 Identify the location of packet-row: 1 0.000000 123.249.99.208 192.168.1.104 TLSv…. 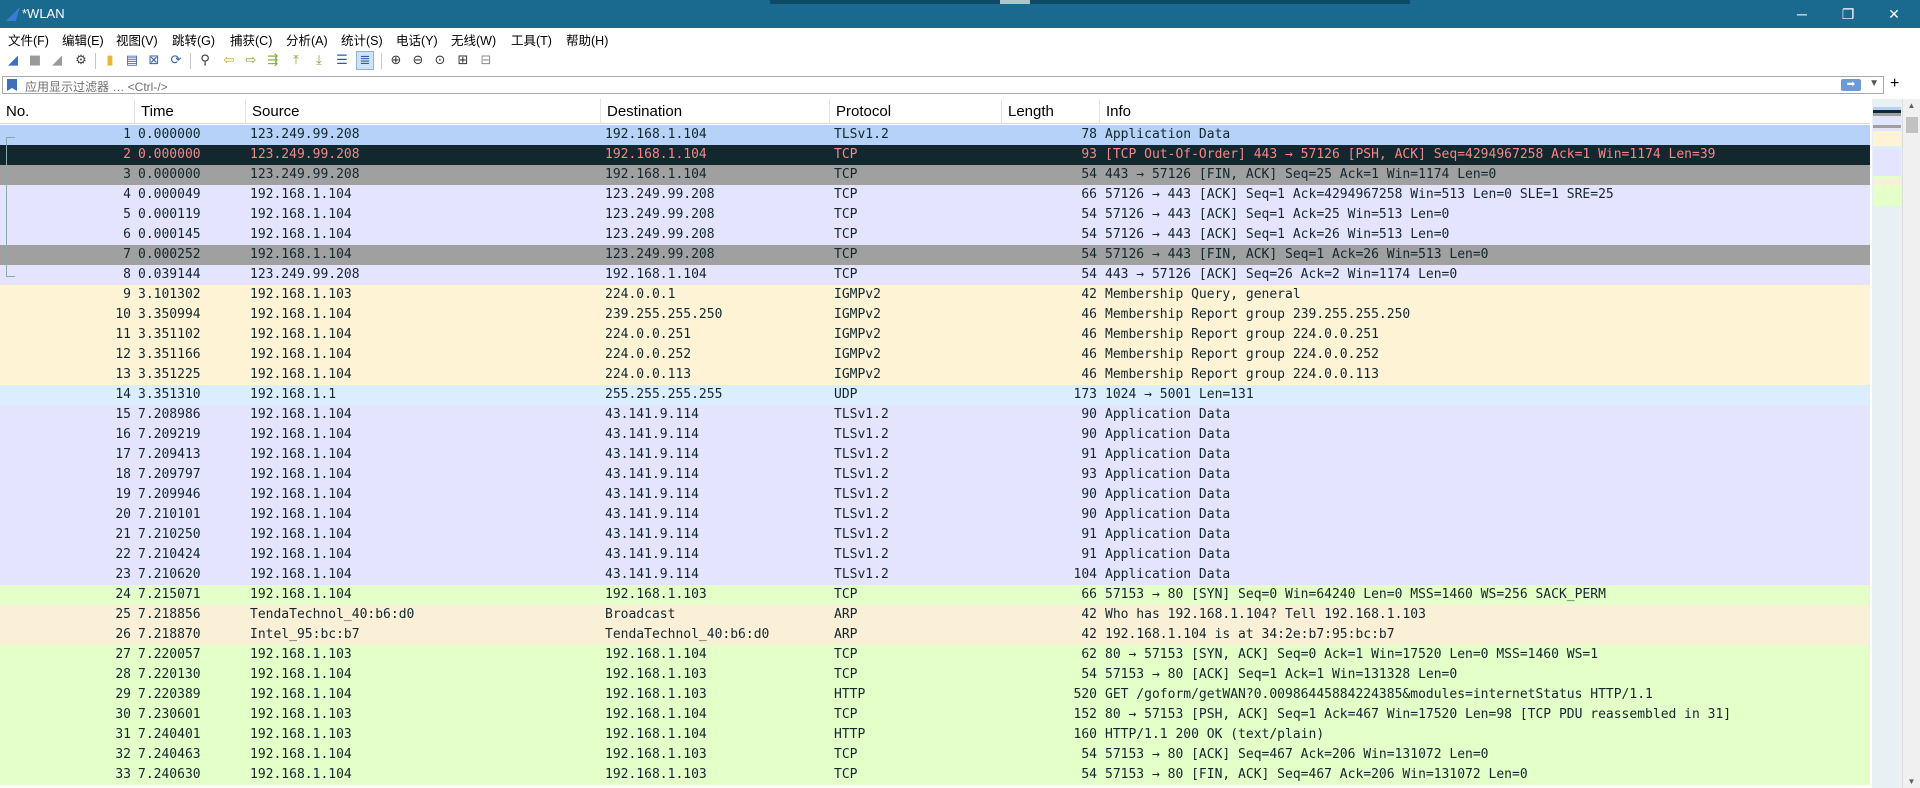
(935, 135).